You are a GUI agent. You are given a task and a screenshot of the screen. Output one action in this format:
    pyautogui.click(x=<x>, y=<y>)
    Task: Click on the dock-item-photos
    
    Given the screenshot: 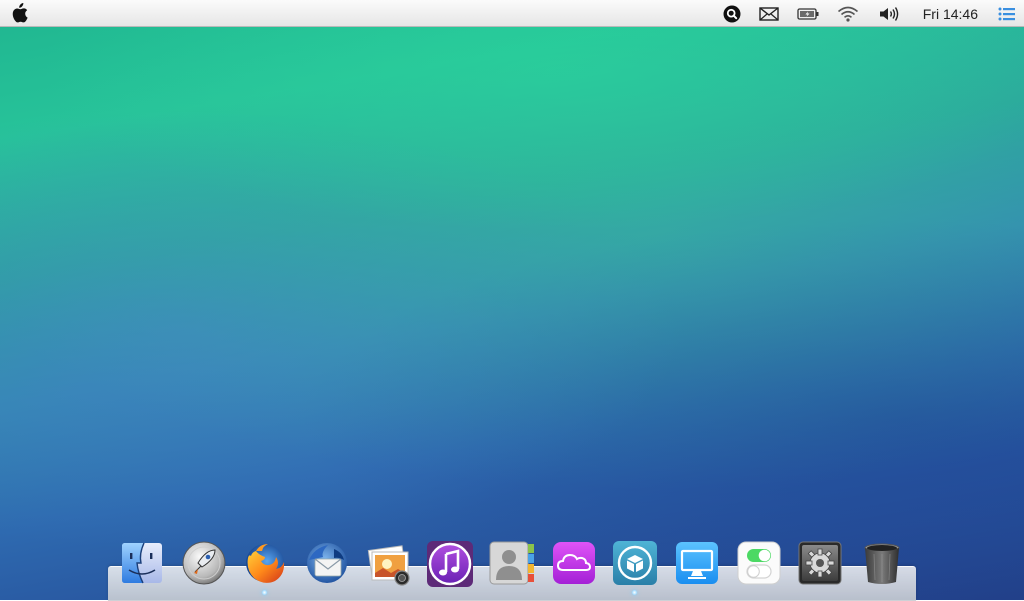 What is the action you would take?
    pyautogui.click(x=389, y=568)
    